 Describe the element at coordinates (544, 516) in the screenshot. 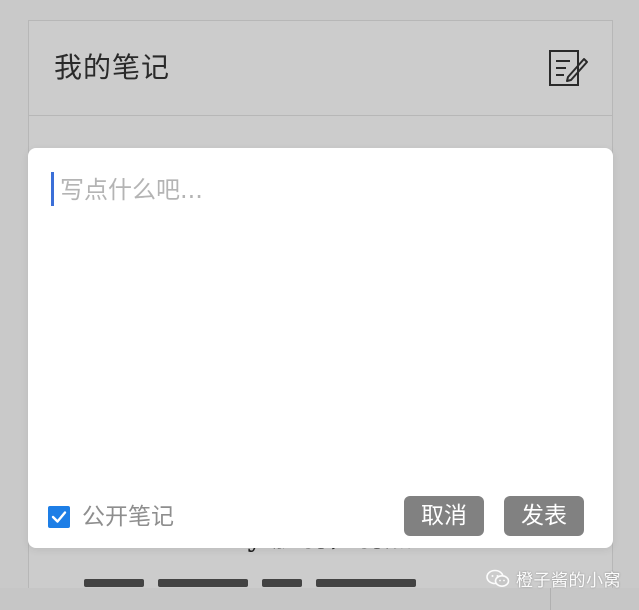

I see `publish-button: 发表` at that location.